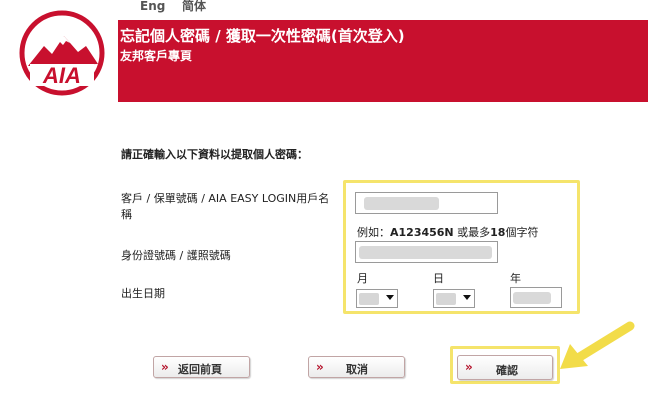 This screenshot has width=648, height=401. Describe the element at coordinates (357, 369) in the screenshot. I see `cancel-button-label: 取消` at that location.